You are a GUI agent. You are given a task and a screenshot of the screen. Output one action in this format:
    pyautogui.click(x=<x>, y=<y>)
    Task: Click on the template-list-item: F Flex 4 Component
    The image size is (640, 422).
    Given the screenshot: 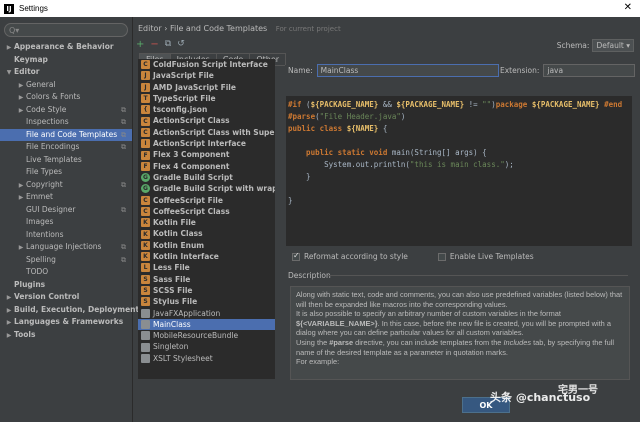 What is the action you would take?
    pyautogui.click(x=206, y=166)
    